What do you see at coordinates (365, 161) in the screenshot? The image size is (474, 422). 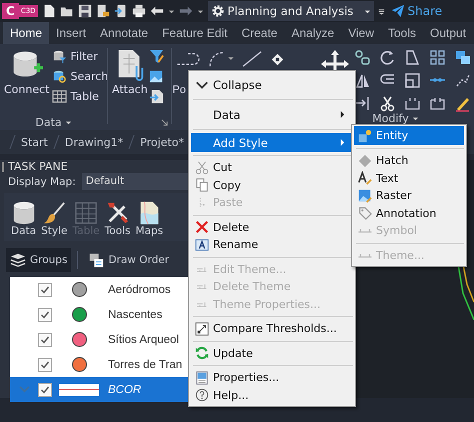 I see `hatch-icon` at bounding box center [365, 161].